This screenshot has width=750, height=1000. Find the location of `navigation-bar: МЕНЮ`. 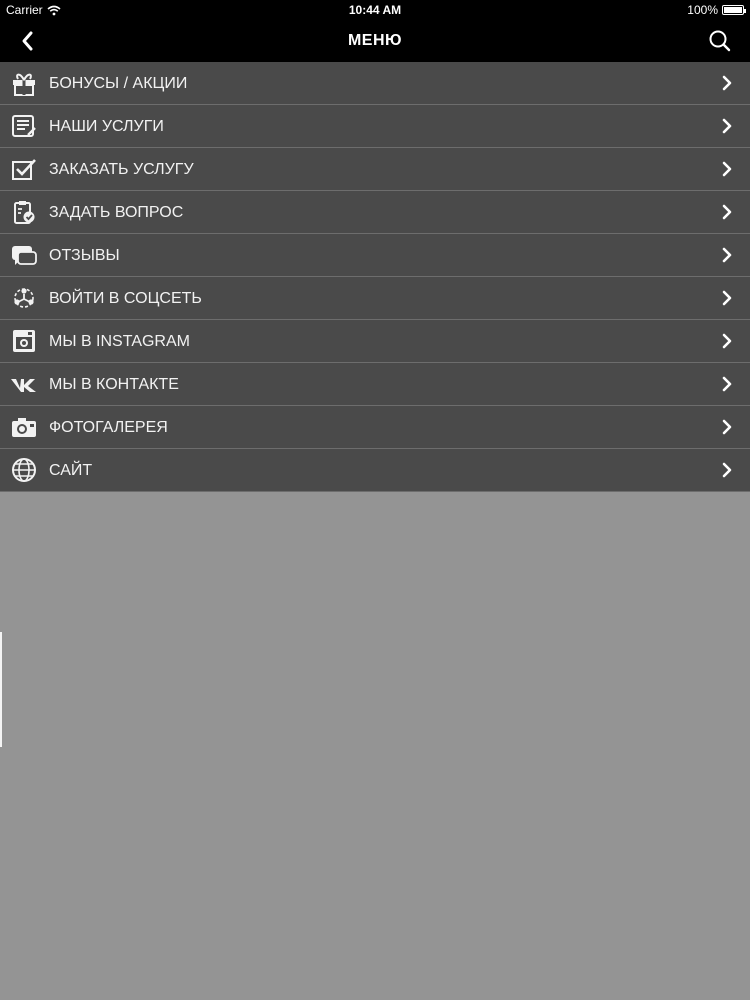

navigation-bar: МЕНЮ is located at coordinates (375, 41).